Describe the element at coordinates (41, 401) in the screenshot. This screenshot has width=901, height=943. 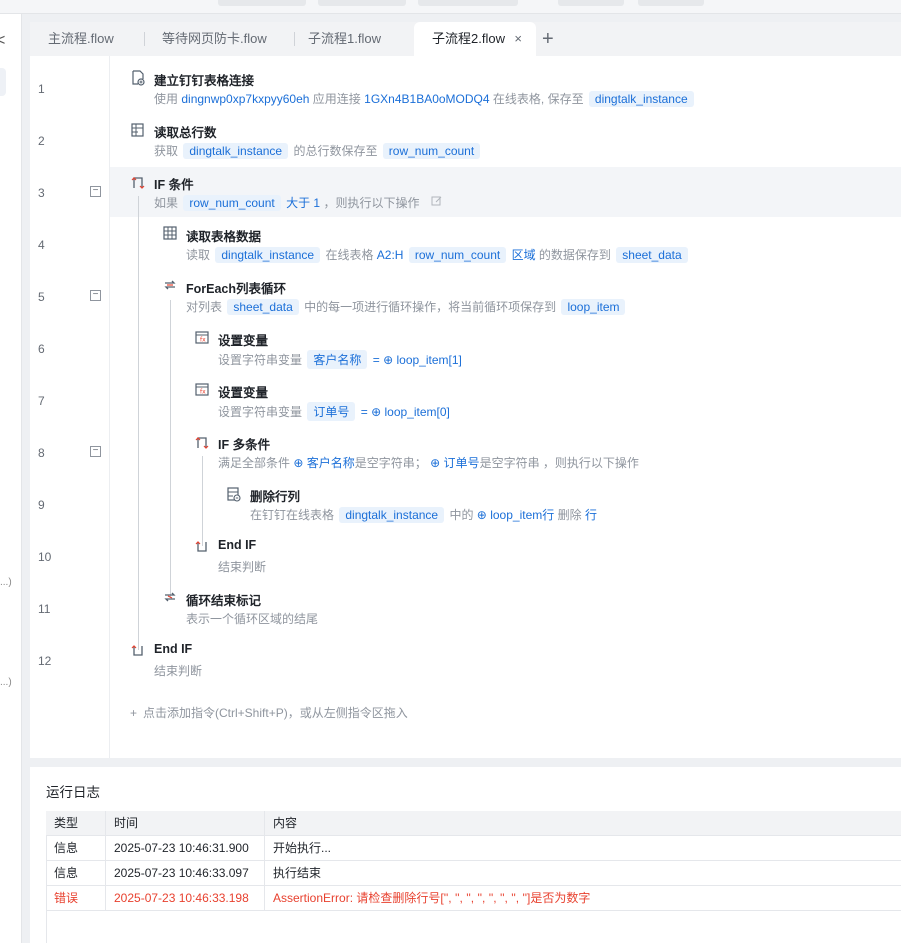
I see `line-number: 7` at that location.